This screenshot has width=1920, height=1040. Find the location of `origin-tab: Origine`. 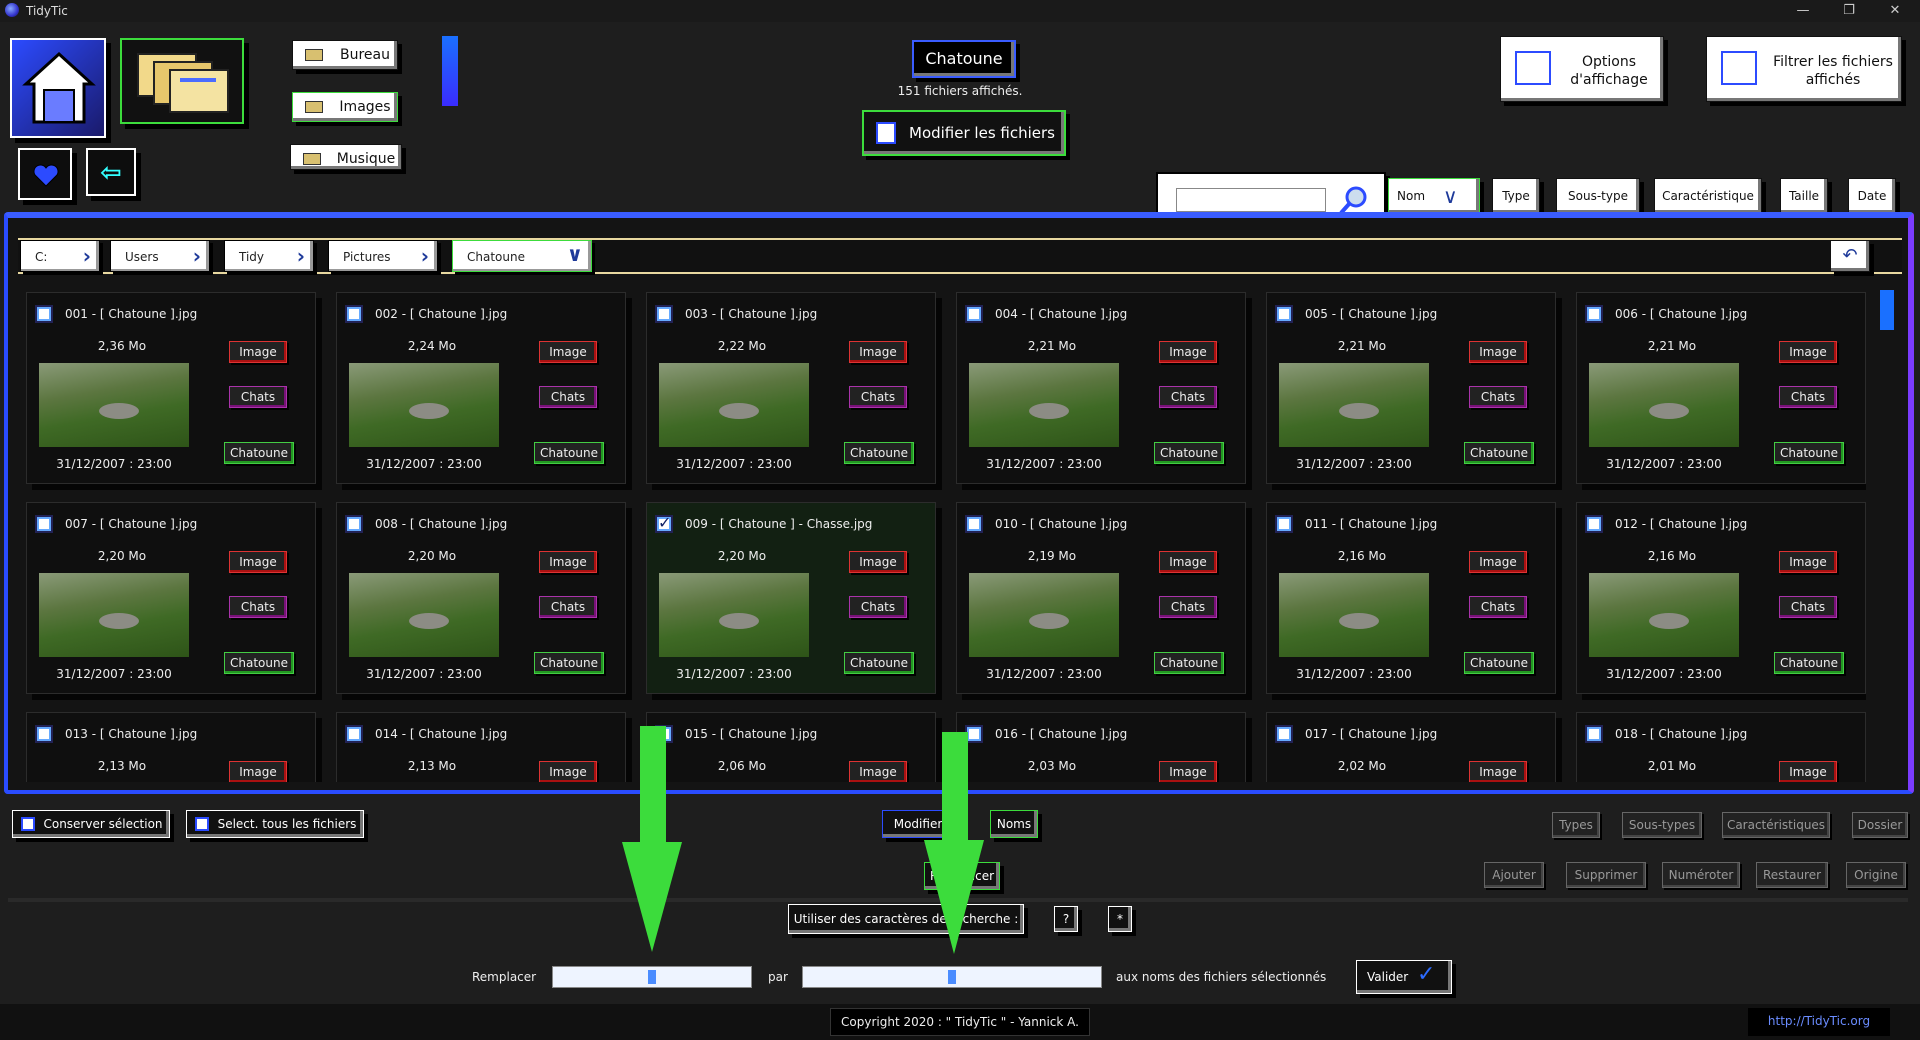

origin-tab: Origine is located at coordinates (1876, 875).